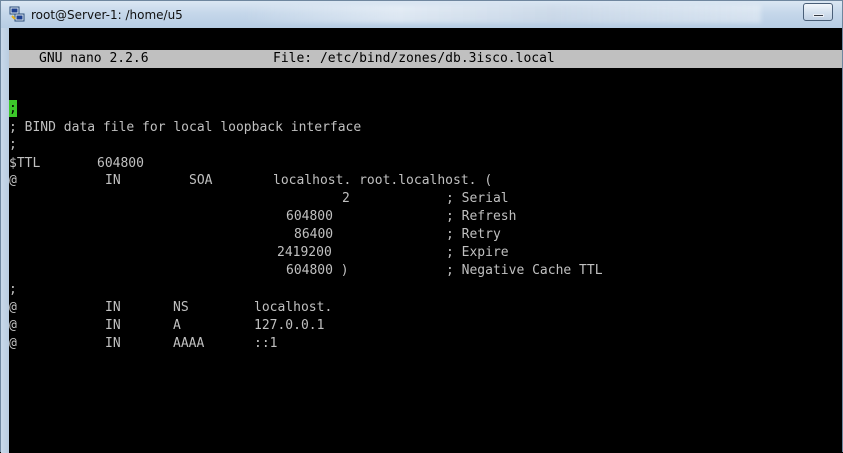  Describe the element at coordinates (181, 307) in the screenshot. I see `record-type: NS` at that location.